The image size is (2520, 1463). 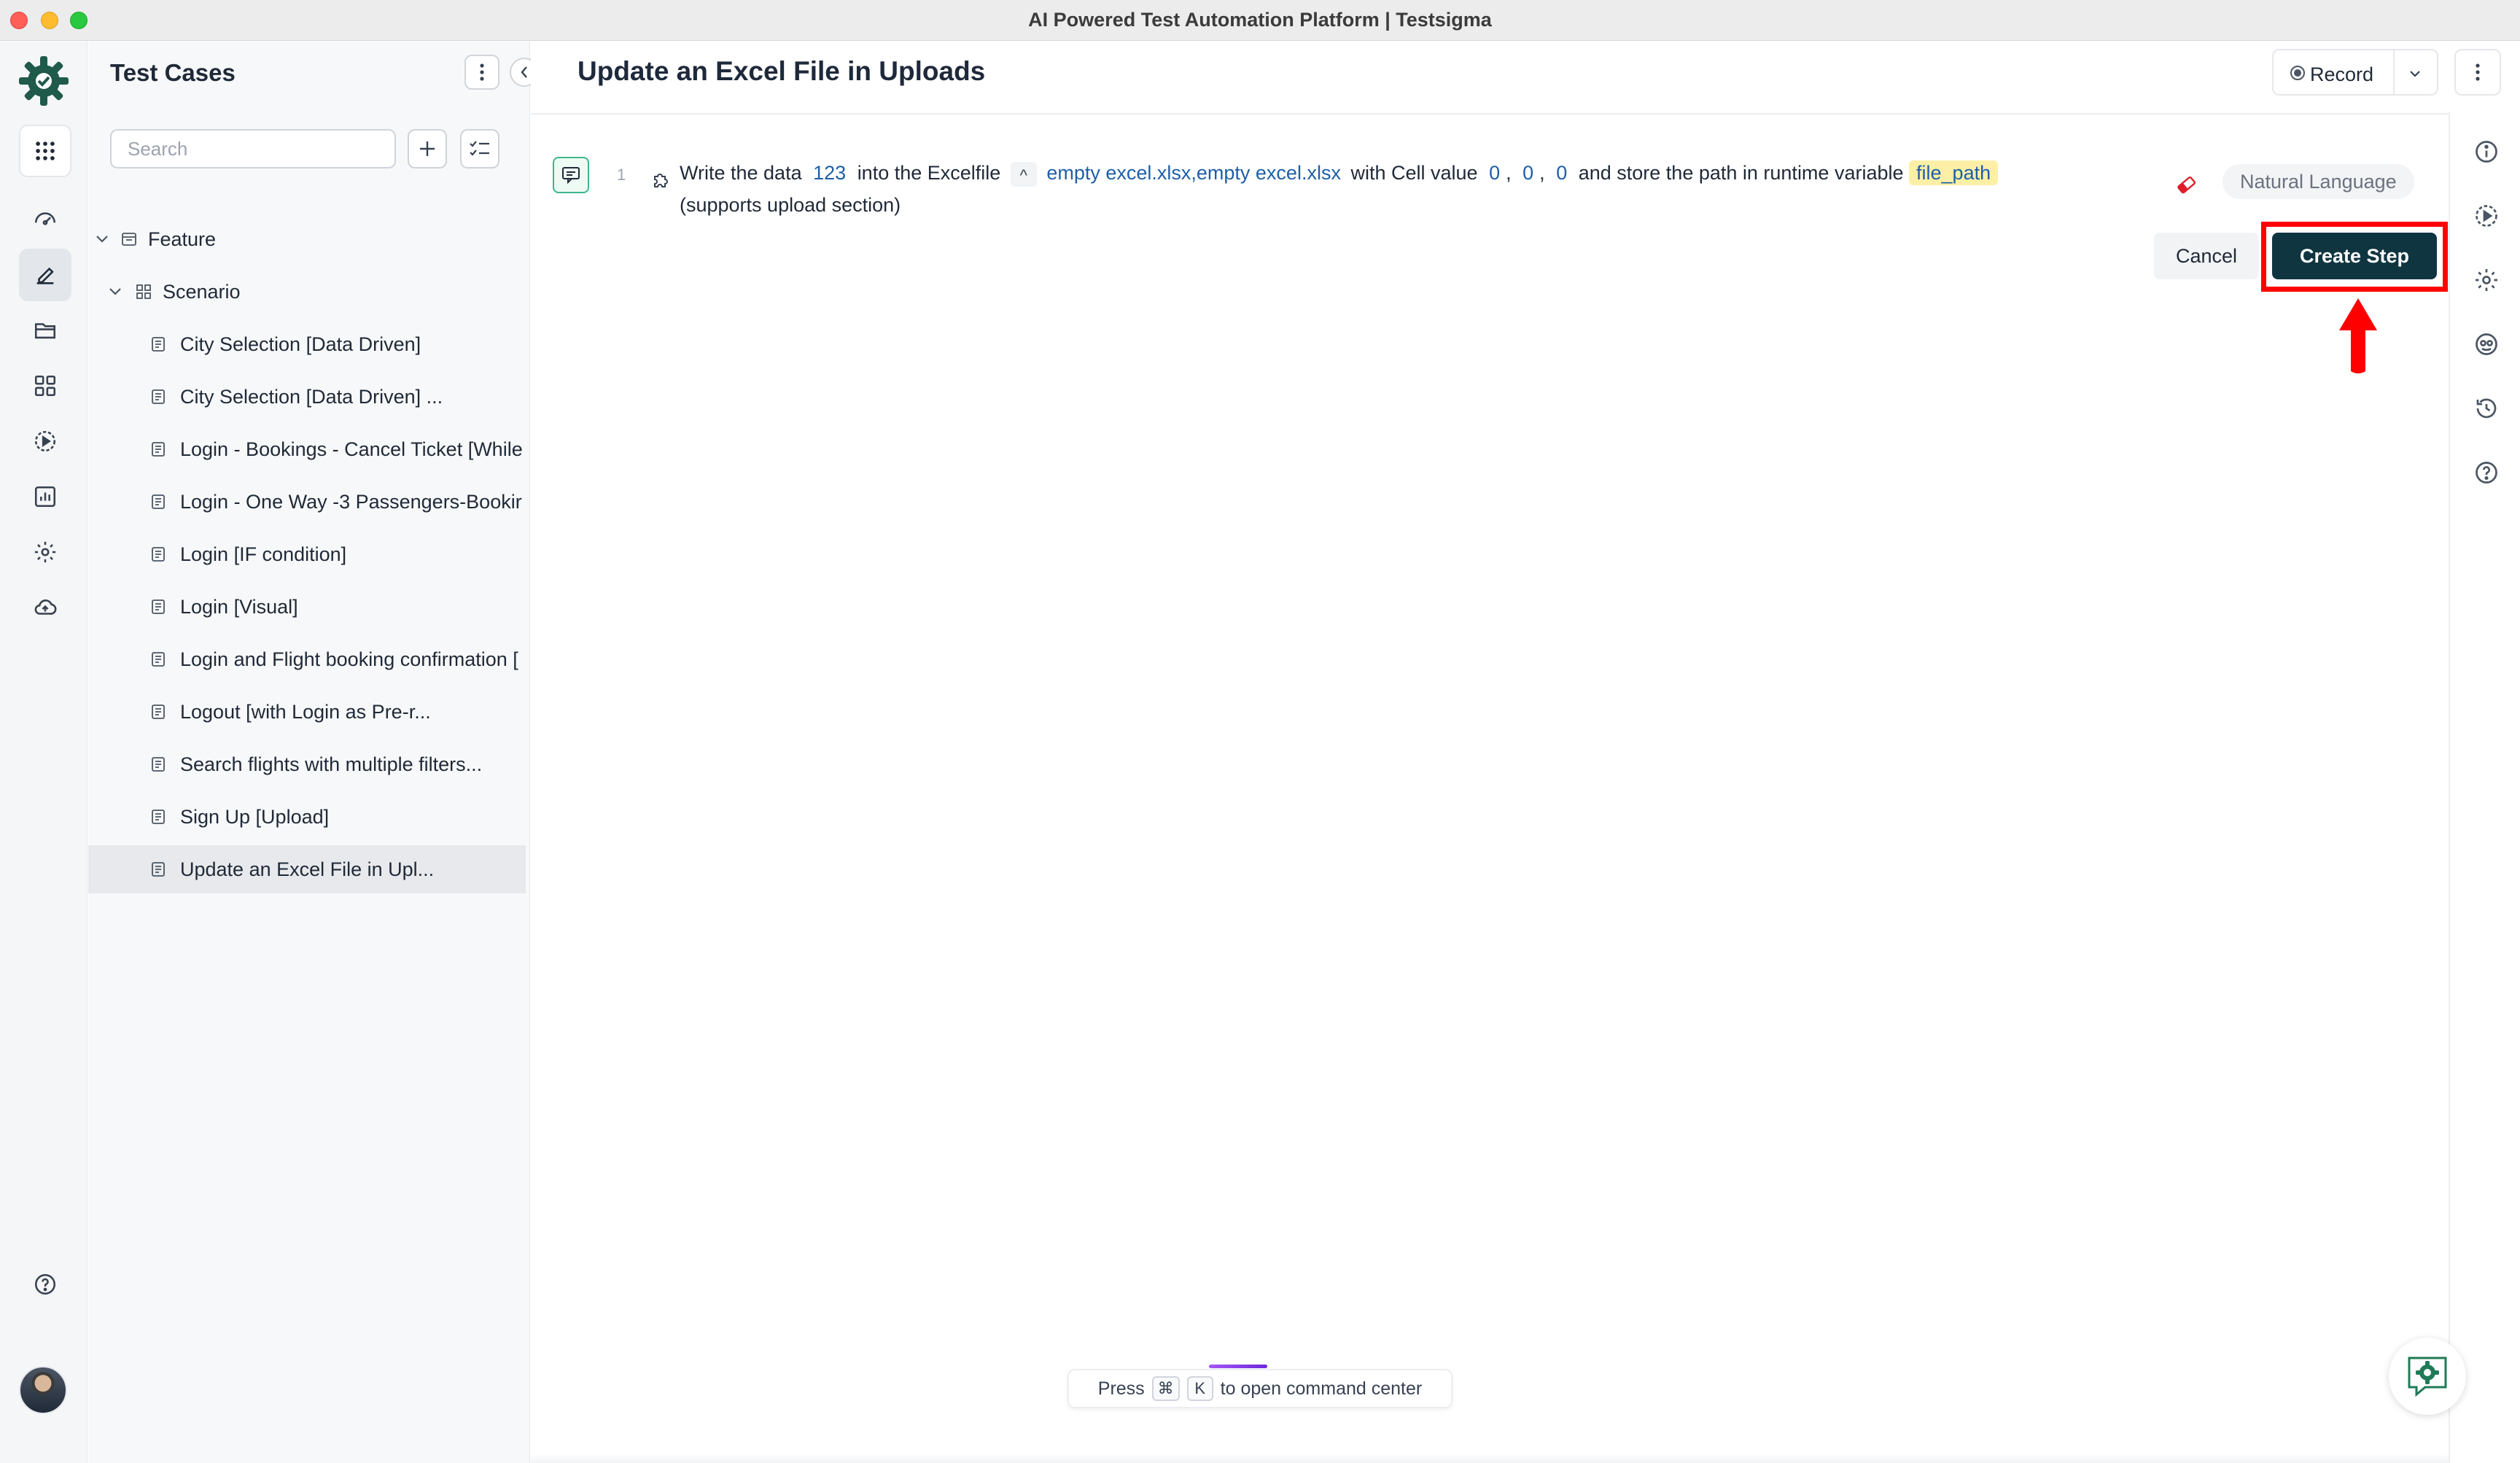 What do you see at coordinates (45, 496) in the screenshot?
I see `reports-icon` at bounding box center [45, 496].